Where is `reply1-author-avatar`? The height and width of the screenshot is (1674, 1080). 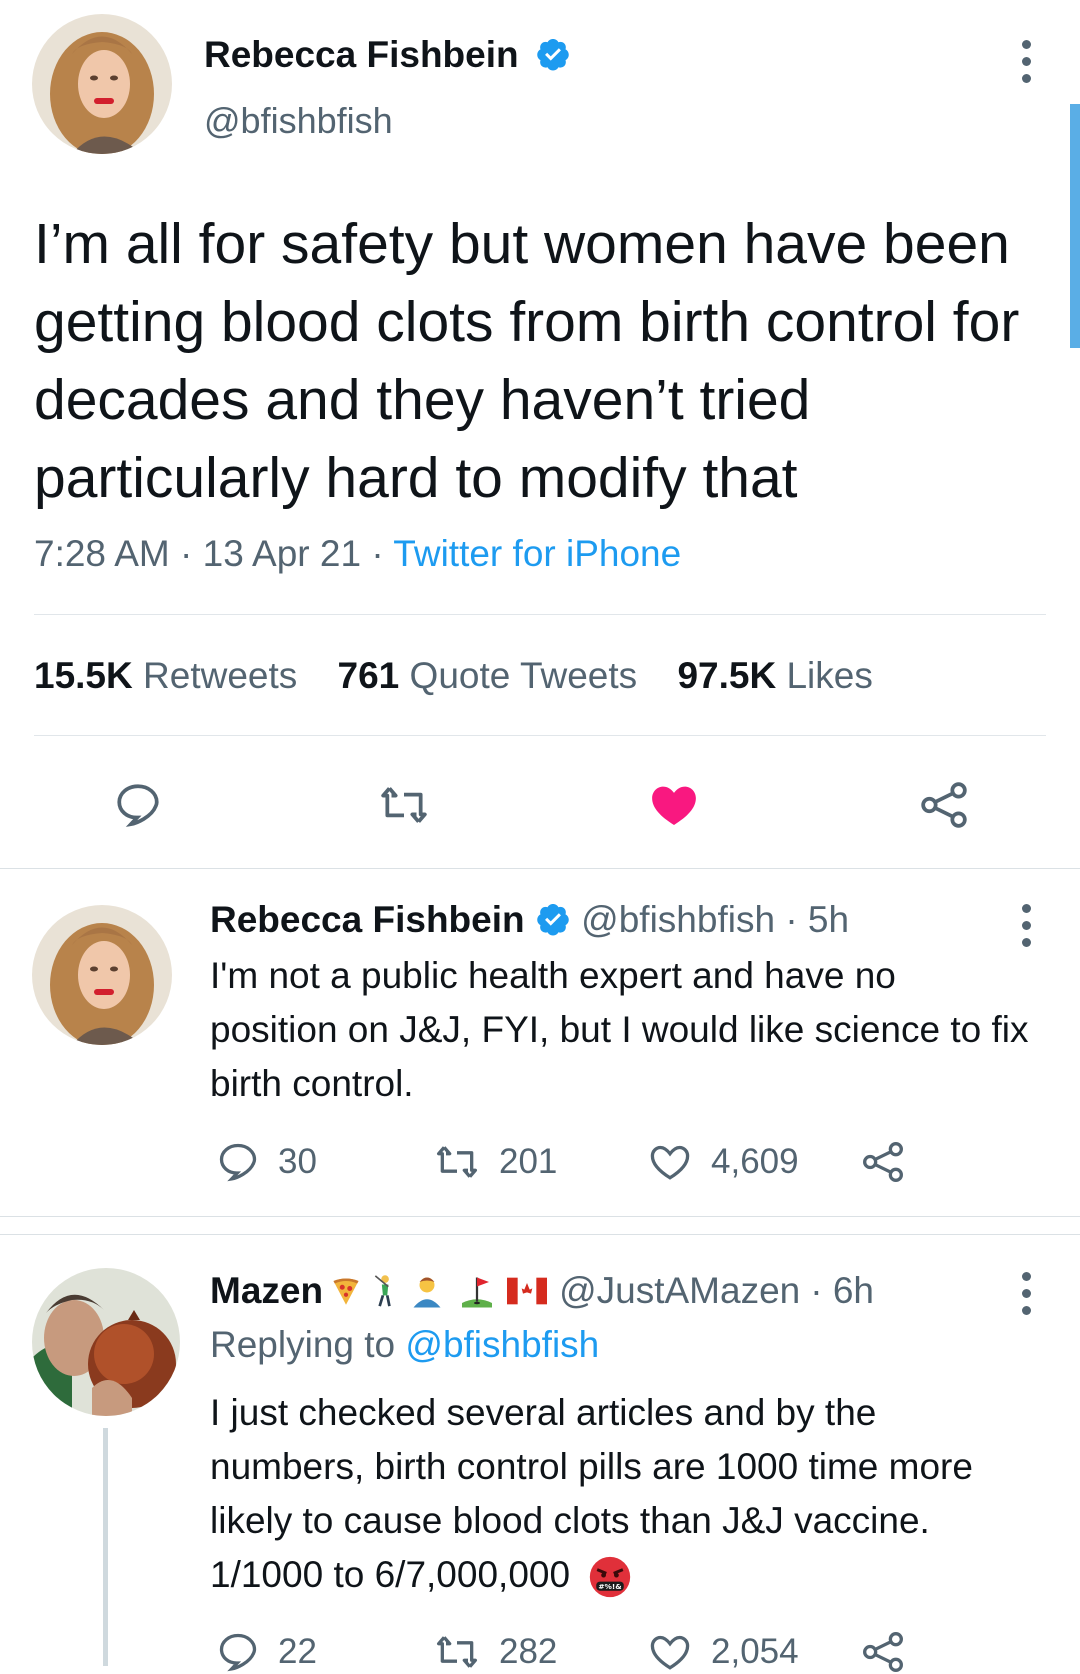 reply1-author-avatar is located at coordinates (102, 975).